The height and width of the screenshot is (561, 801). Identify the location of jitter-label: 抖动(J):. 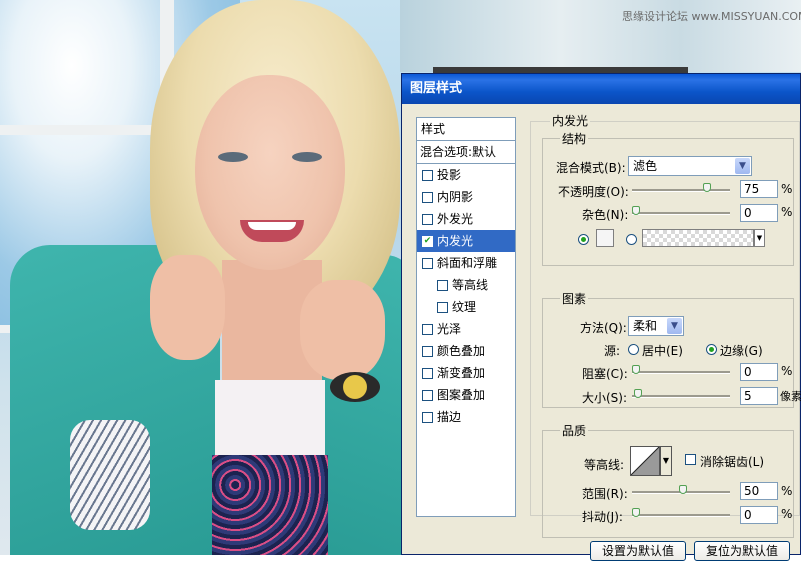
(602, 517).